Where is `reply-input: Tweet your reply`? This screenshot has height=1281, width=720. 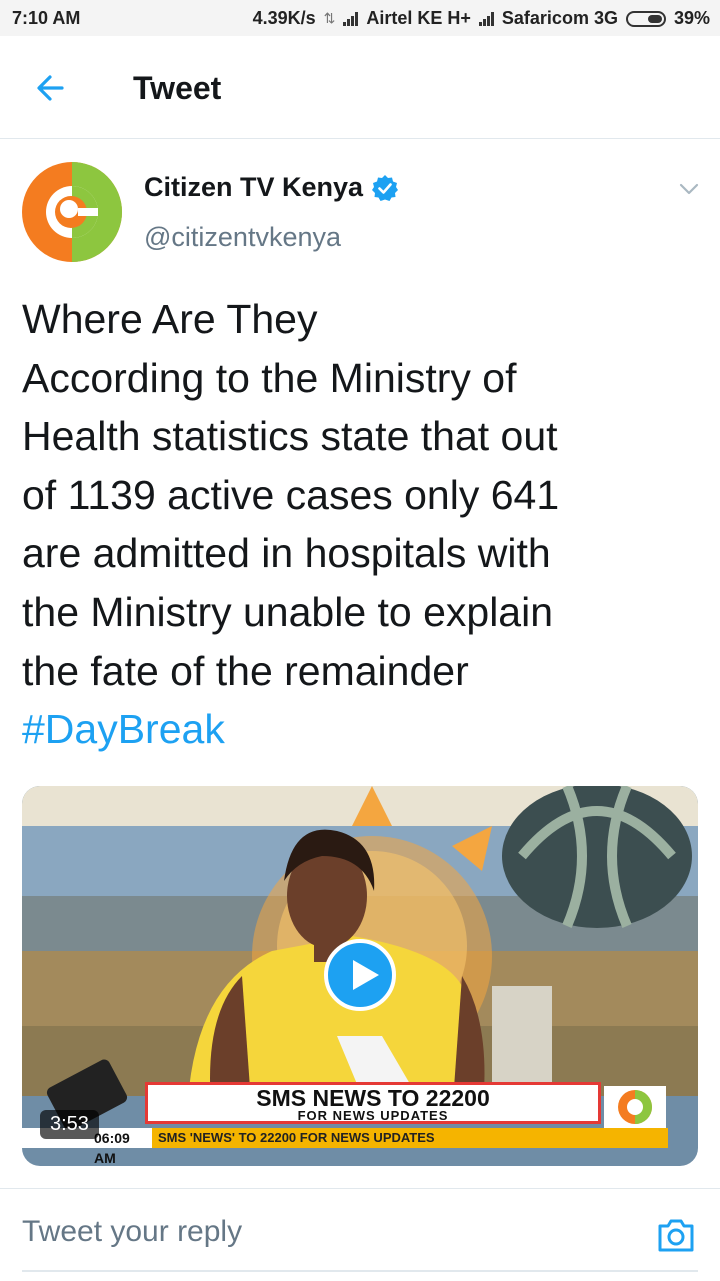
reply-input: Tweet your reply is located at coordinates (132, 1232).